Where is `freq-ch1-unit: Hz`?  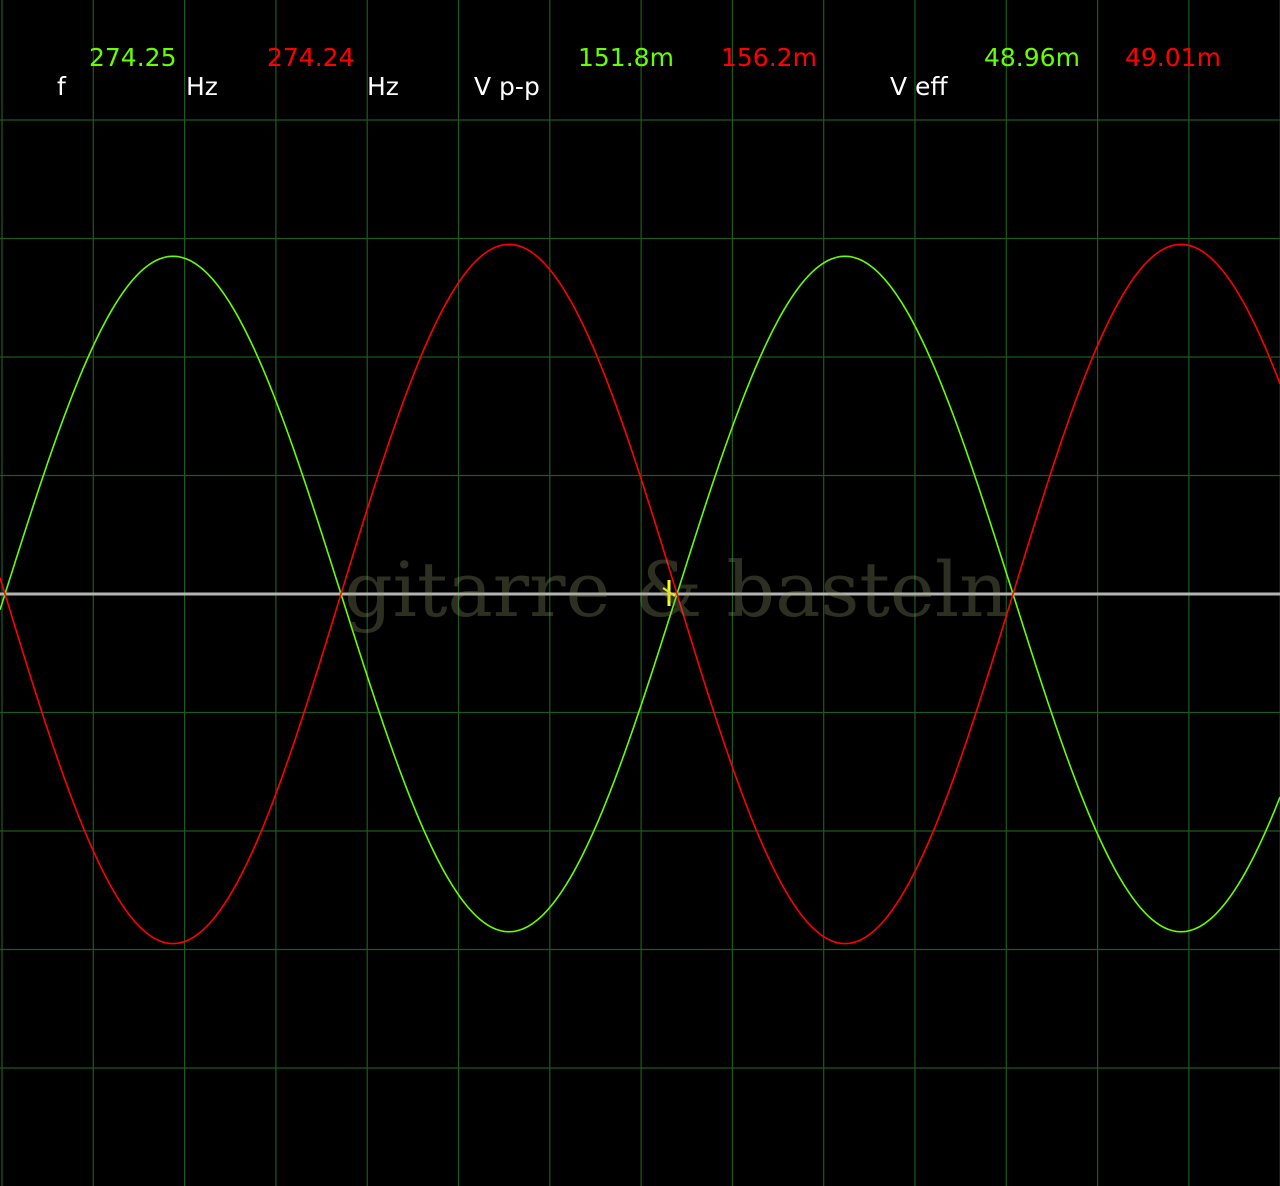
freq-ch1-unit: Hz is located at coordinates (202, 86).